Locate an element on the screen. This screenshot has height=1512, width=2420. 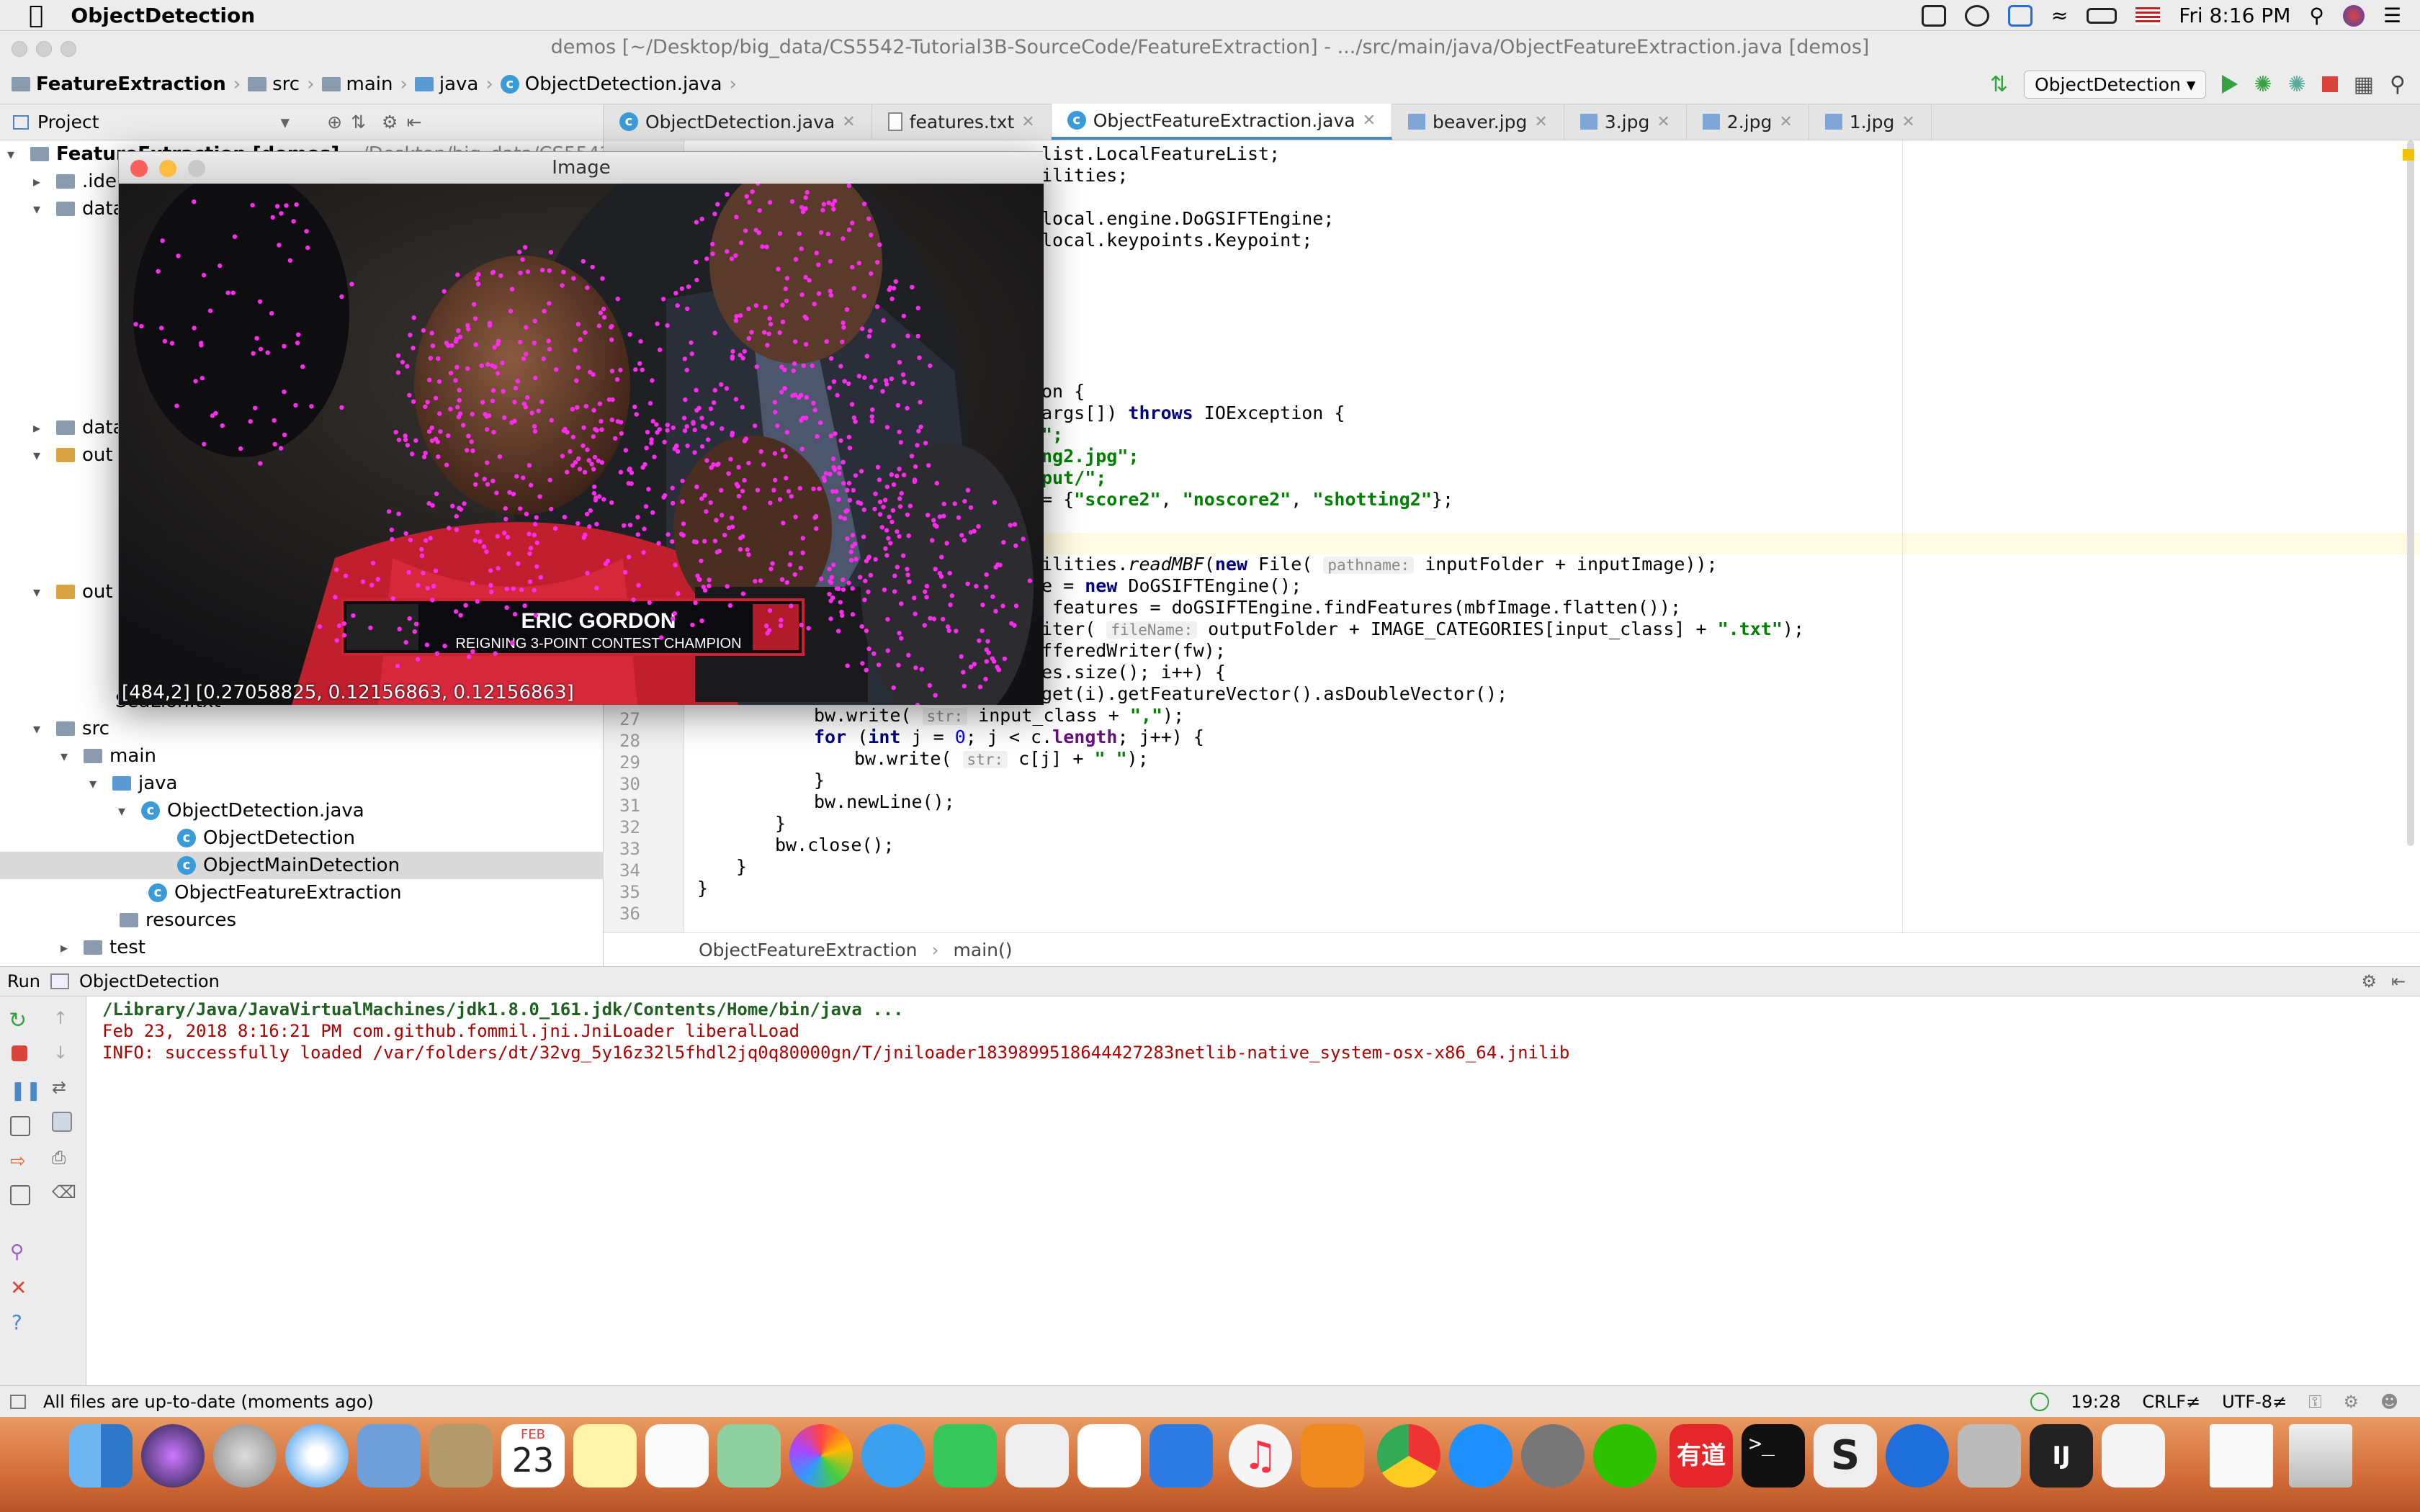
tree-item-main: ▾ main is located at coordinates (108, 756).